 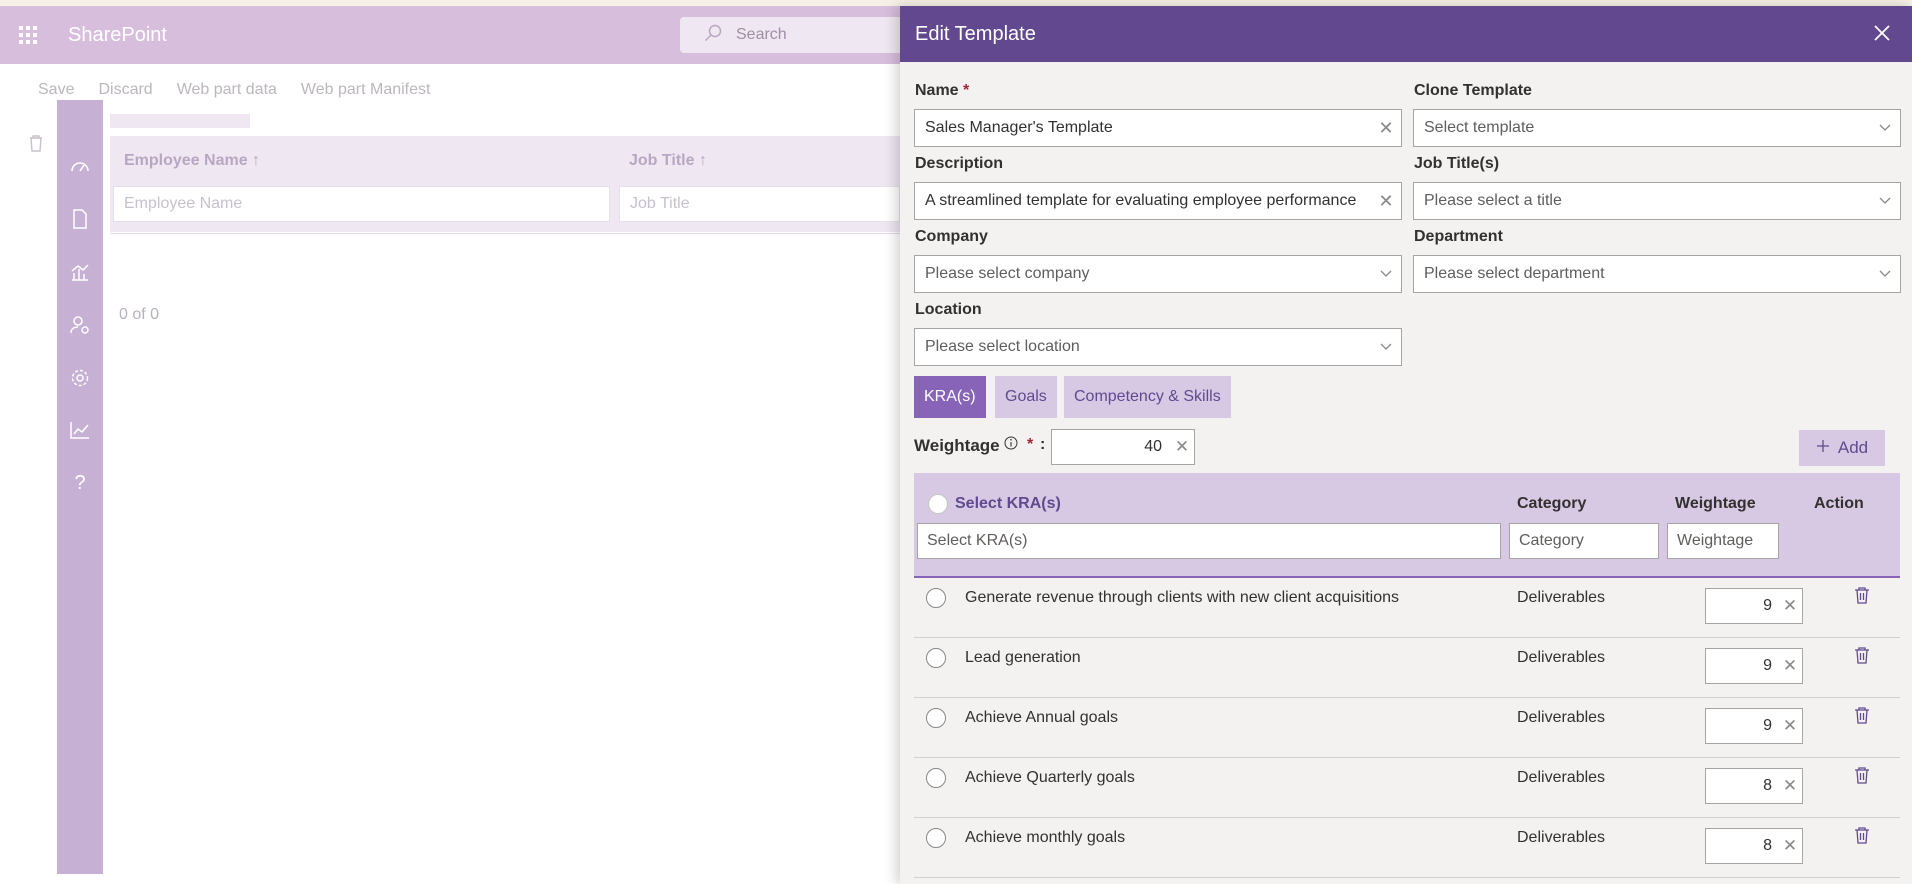 What do you see at coordinates (1406, 34) in the screenshot?
I see `panel-header: Edit Template` at bounding box center [1406, 34].